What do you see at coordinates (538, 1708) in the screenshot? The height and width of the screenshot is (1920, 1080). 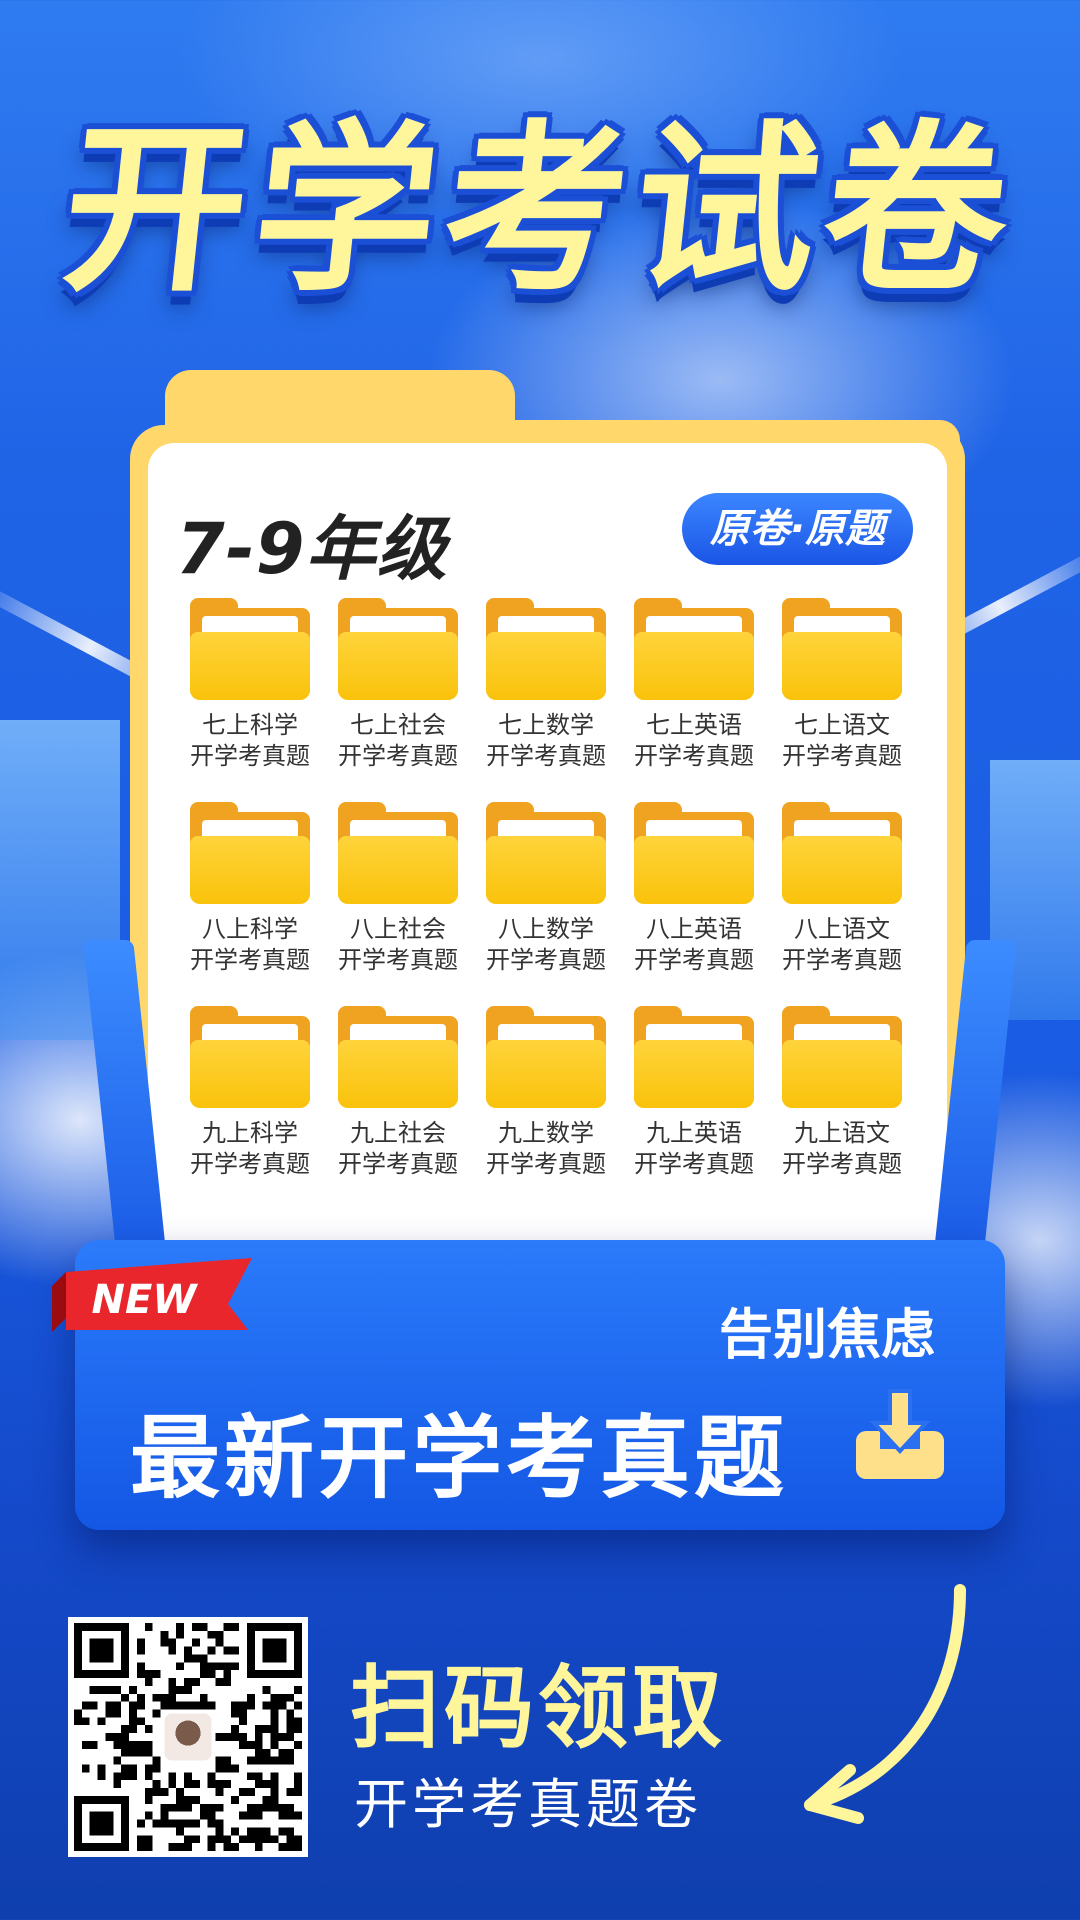 I see `scan-cta: 扫码领取` at bounding box center [538, 1708].